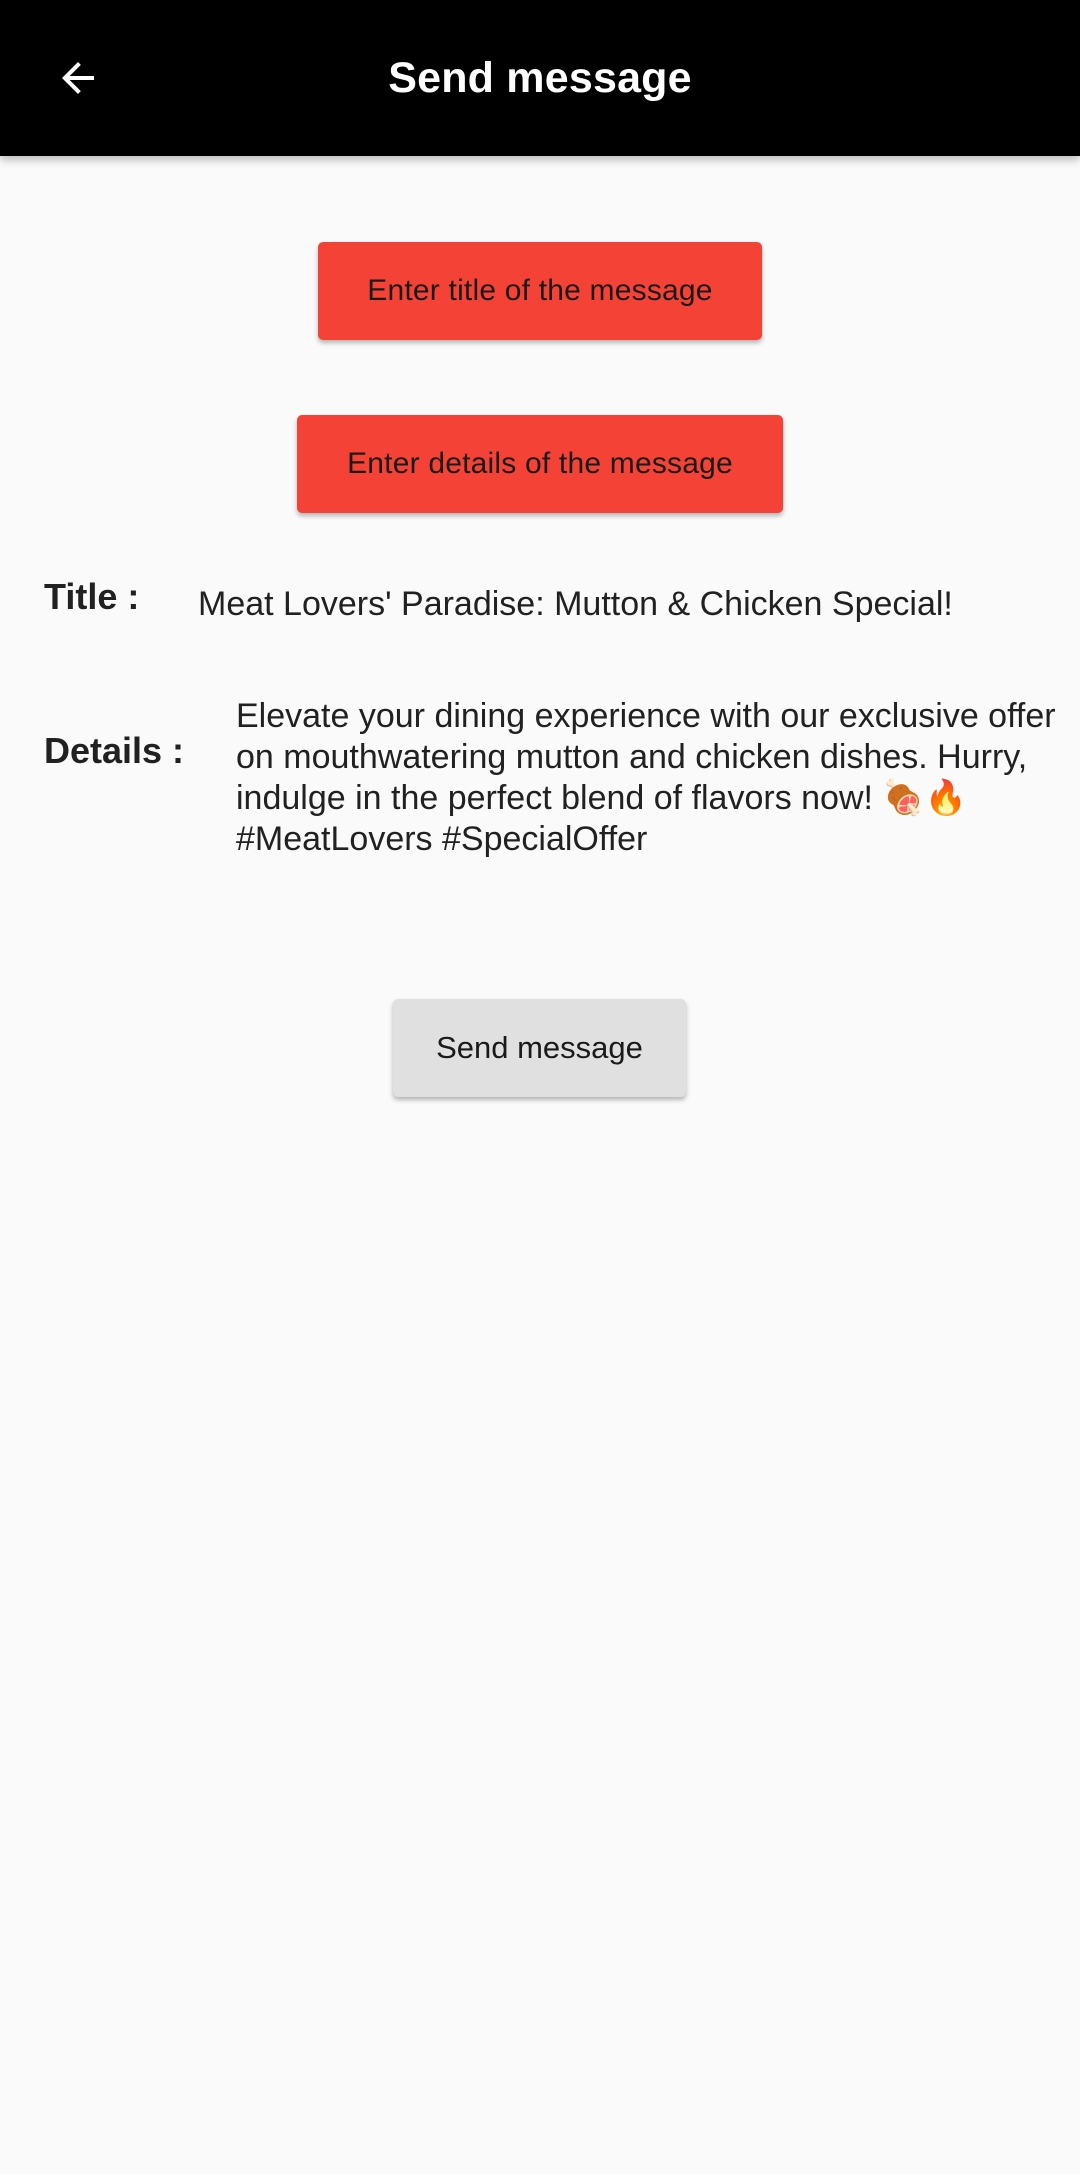 The height and width of the screenshot is (2174, 1080). What do you see at coordinates (540, 464) in the screenshot?
I see `enter-details-button: Enter details of the message` at bounding box center [540, 464].